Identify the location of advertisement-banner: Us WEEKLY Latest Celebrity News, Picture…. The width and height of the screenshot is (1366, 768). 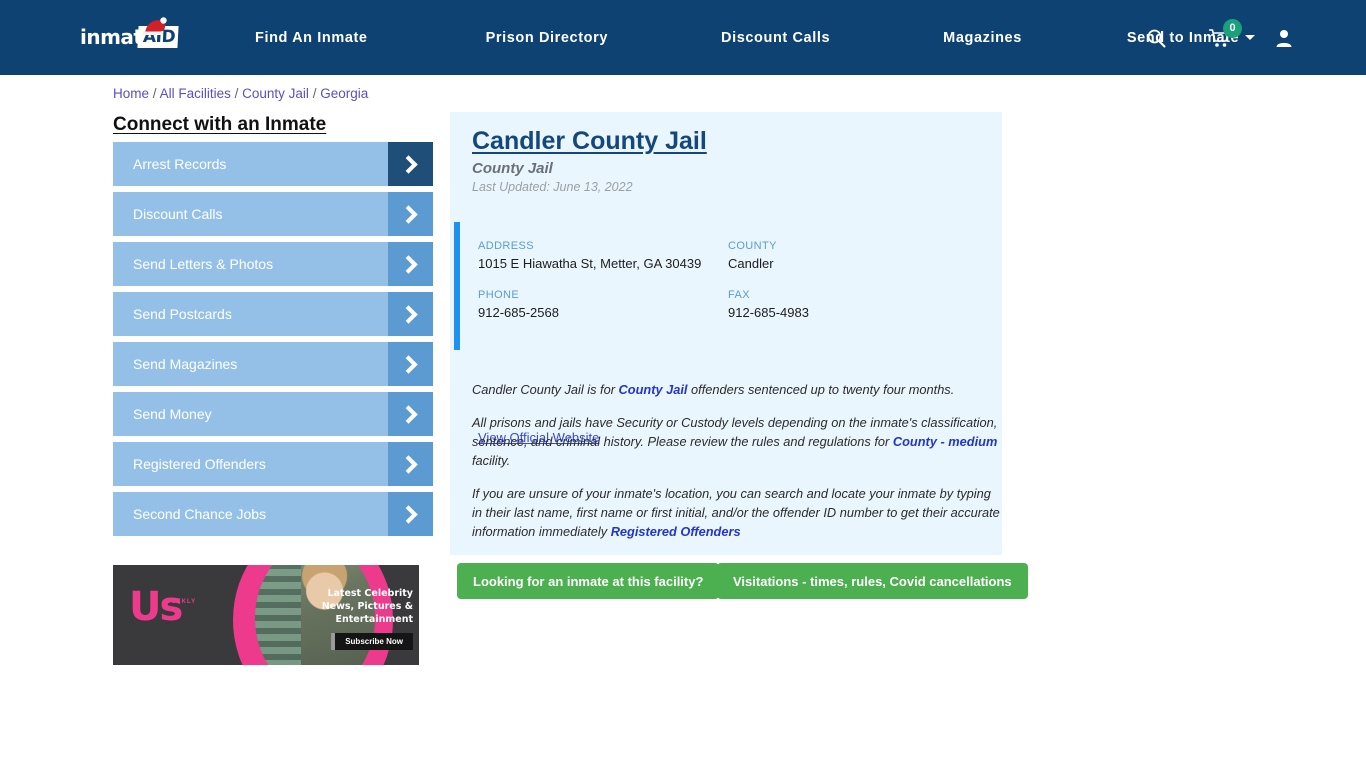
(266, 615).